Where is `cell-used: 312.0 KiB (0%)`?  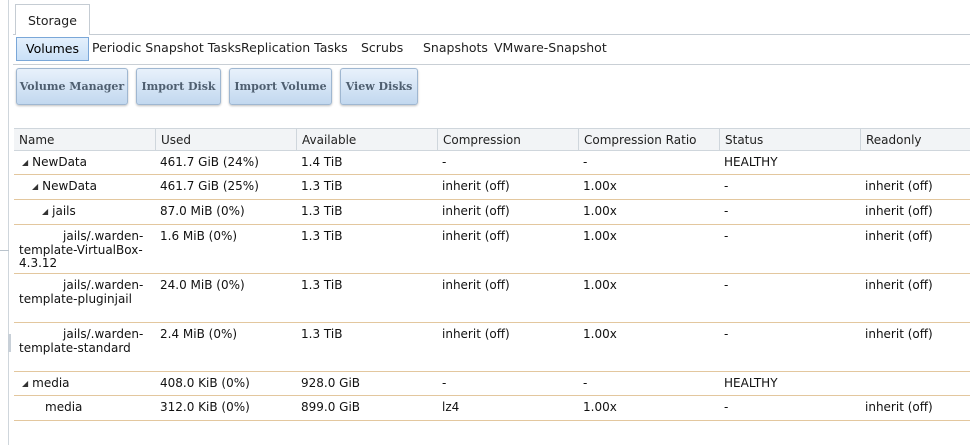 cell-used: 312.0 KiB (0%) is located at coordinates (205, 407).